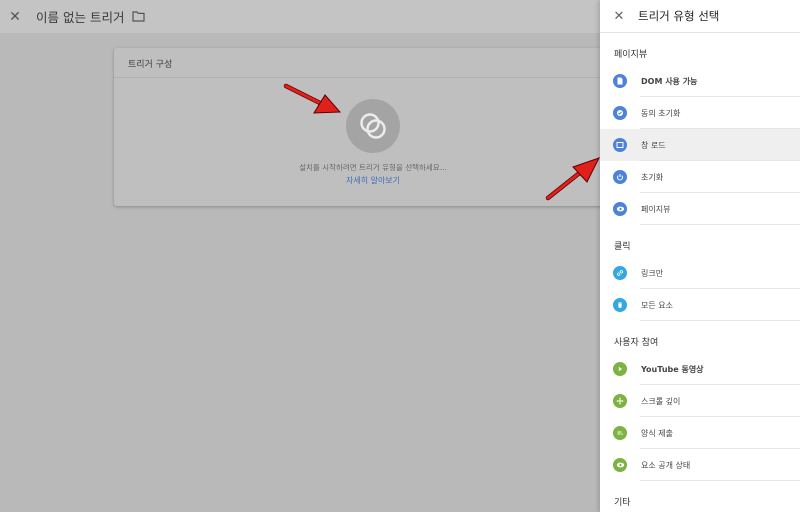 The height and width of the screenshot is (512, 800). I want to click on trigger-scroll-depth: 스크롤 깊이, so click(700, 401).